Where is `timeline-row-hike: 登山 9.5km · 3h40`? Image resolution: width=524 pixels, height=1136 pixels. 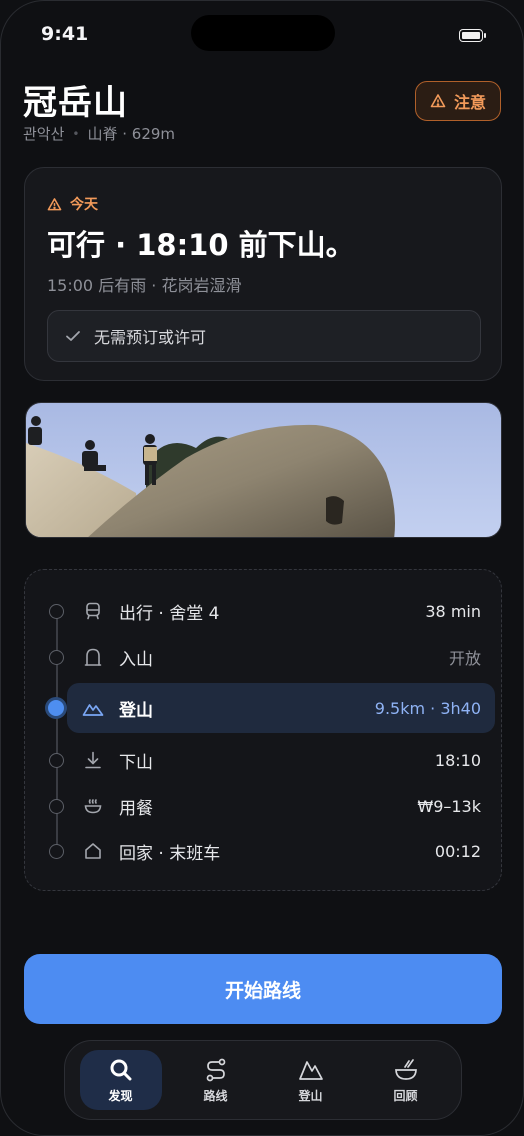 timeline-row-hike: 登山 9.5km · 3h40 is located at coordinates (264, 708).